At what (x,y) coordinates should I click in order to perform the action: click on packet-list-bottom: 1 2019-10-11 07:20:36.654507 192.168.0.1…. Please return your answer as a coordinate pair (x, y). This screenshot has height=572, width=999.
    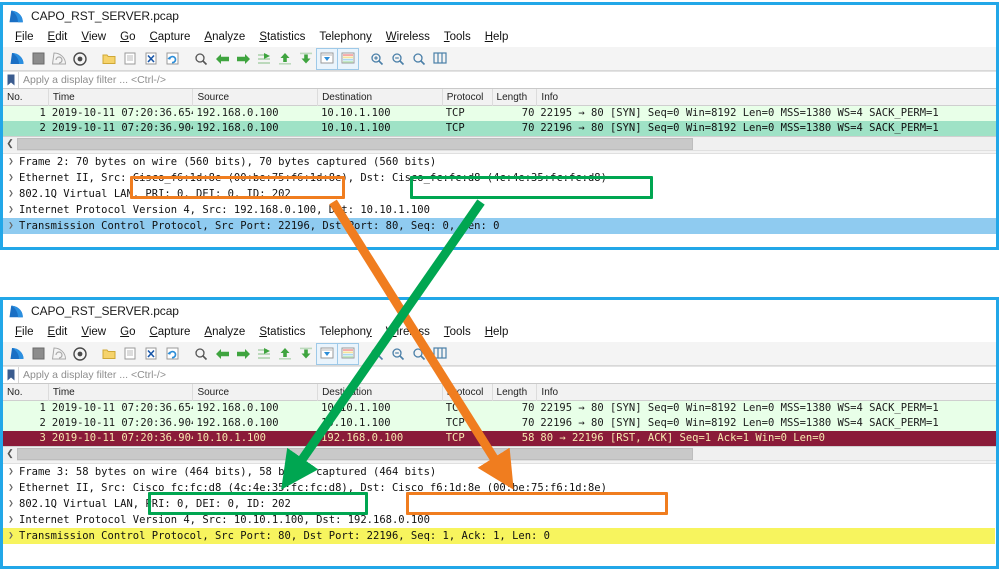
    Looking at the image, I should click on (499, 423).